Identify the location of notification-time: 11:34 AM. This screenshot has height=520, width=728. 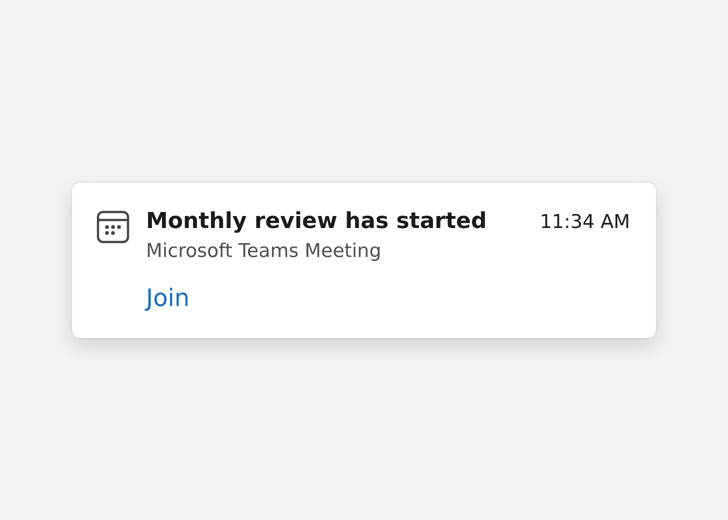
(585, 221).